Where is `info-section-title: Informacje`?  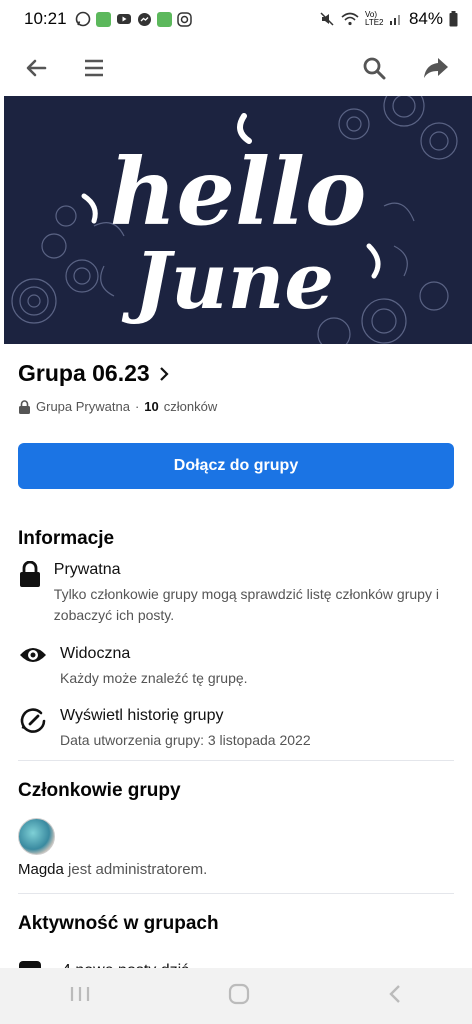
info-section-title: Informacje is located at coordinates (66, 538).